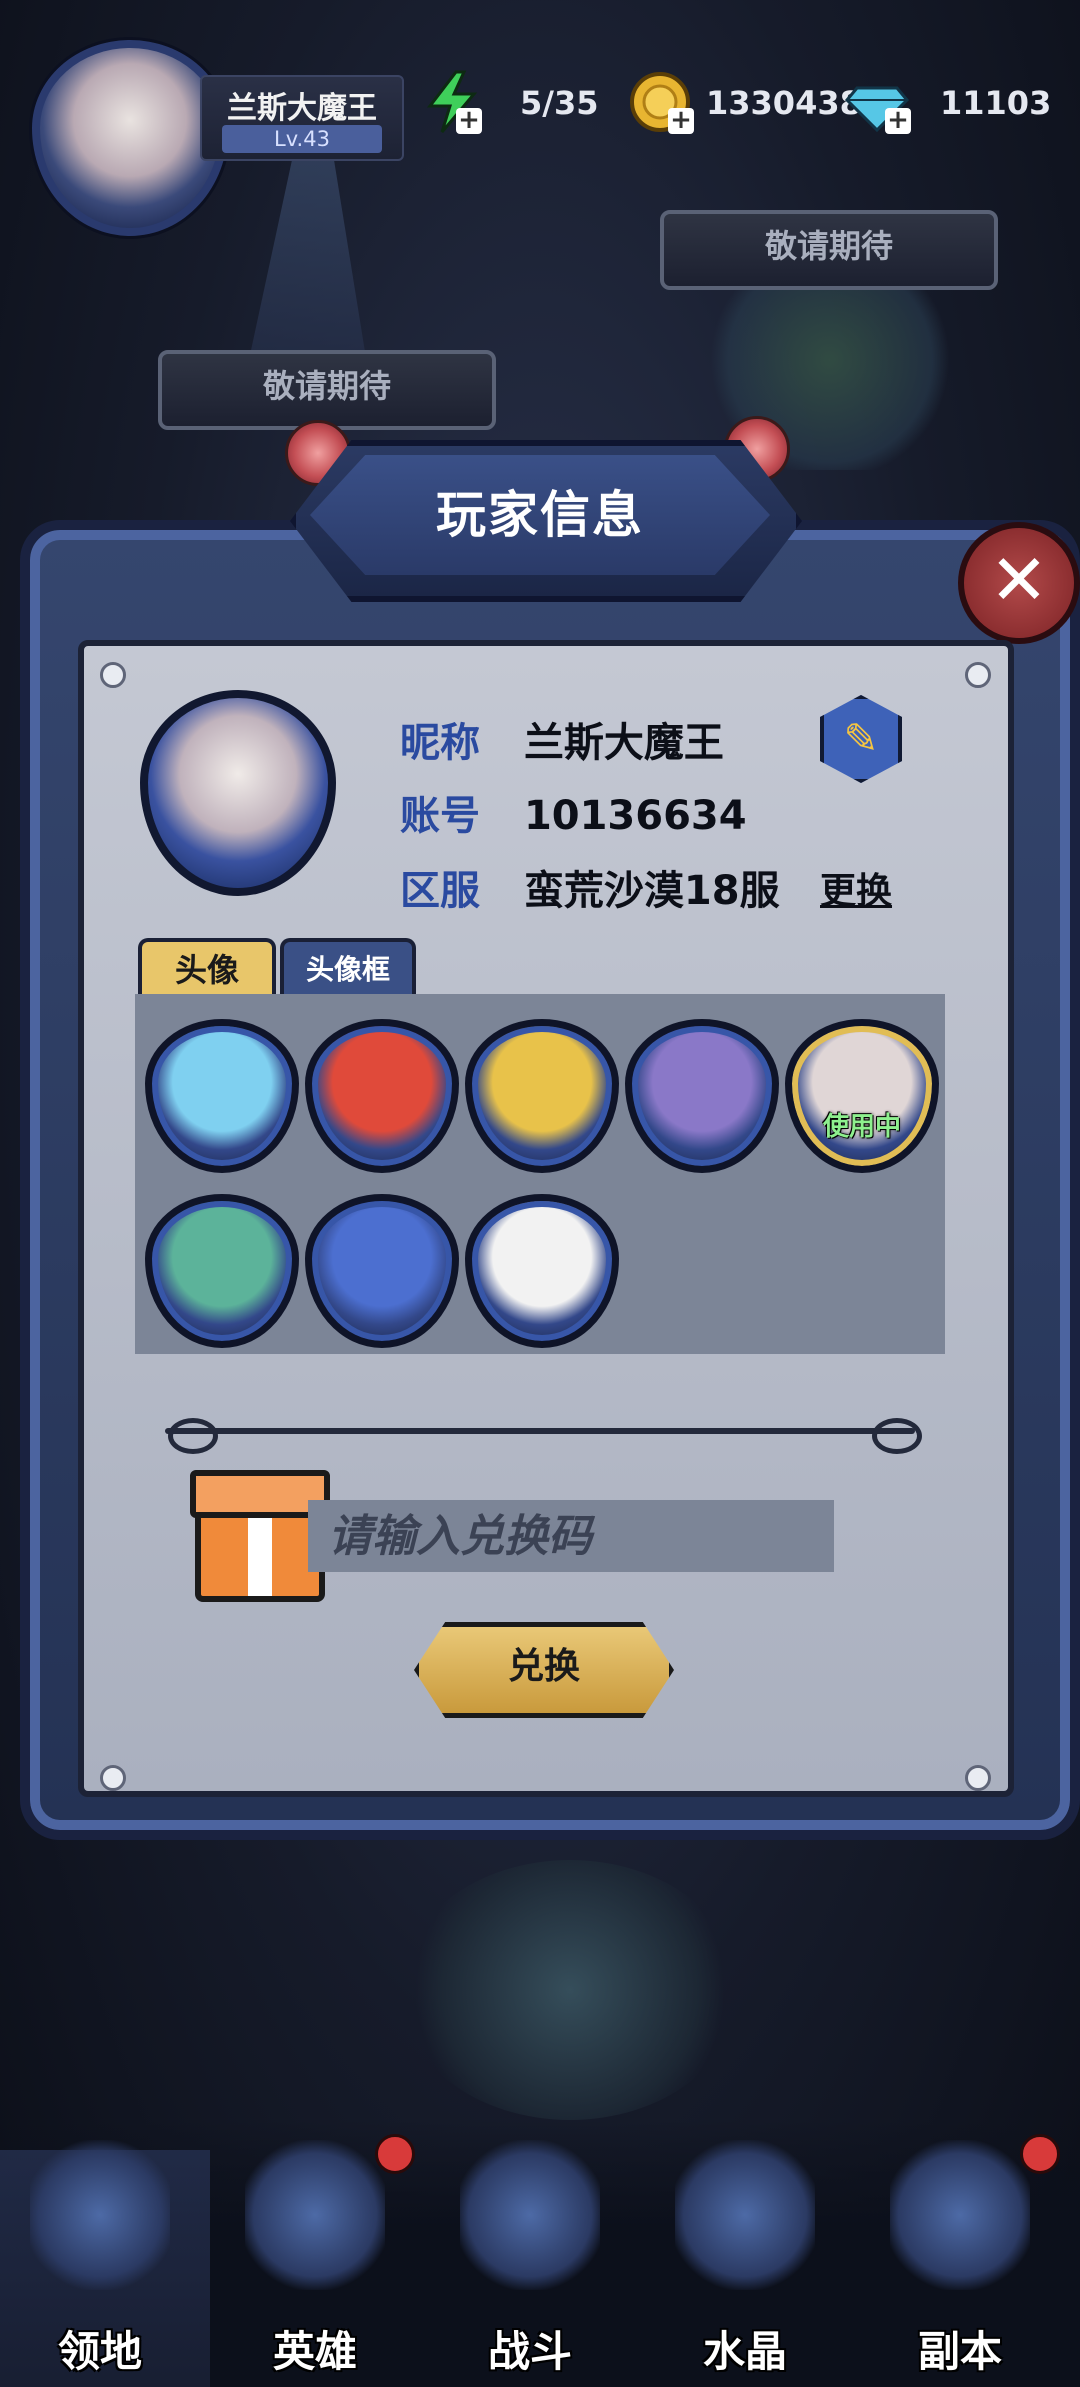 This screenshot has width=1080, height=2387. What do you see at coordinates (302, 108) in the screenshot?
I see `player-name: 兰斯大魔王` at bounding box center [302, 108].